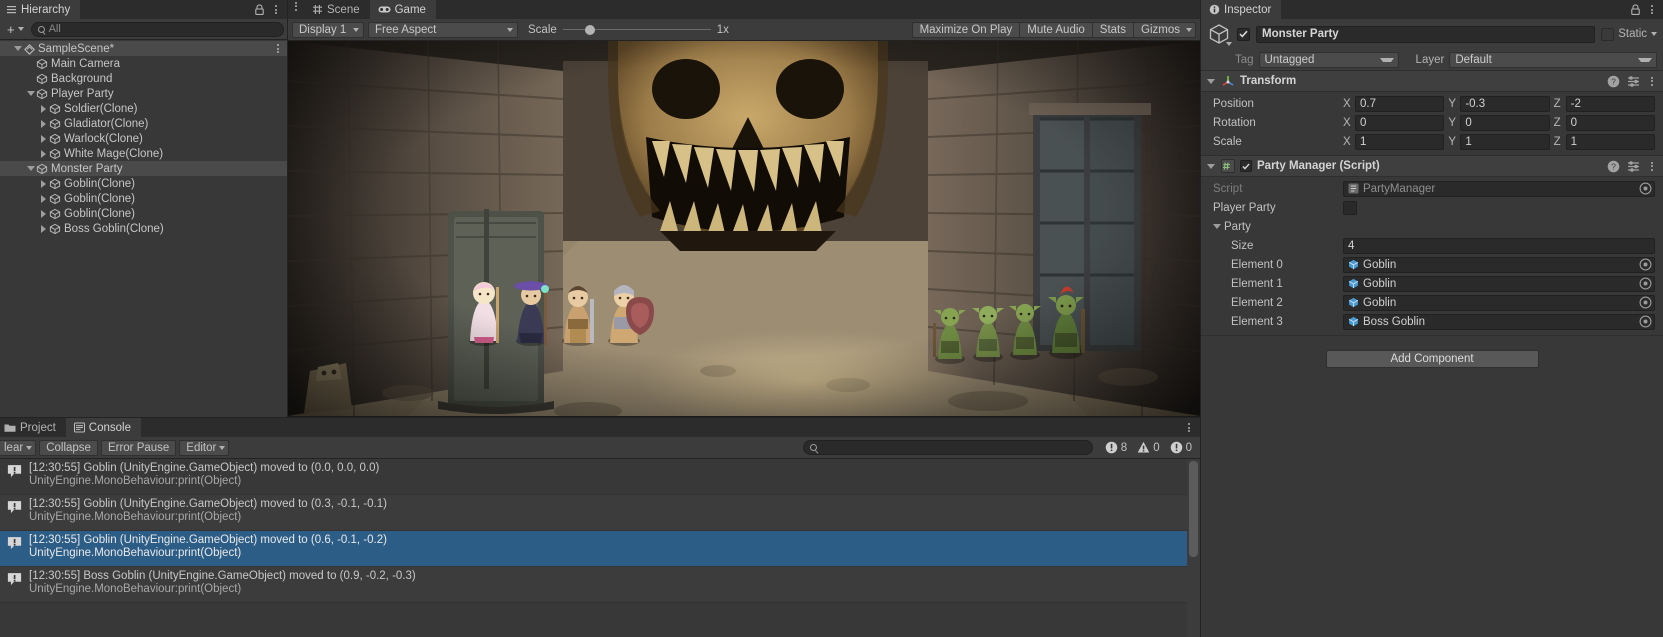  Describe the element at coordinates (1499, 321) in the screenshot. I see `party-element-3-object-field: Boss Goblin` at that location.